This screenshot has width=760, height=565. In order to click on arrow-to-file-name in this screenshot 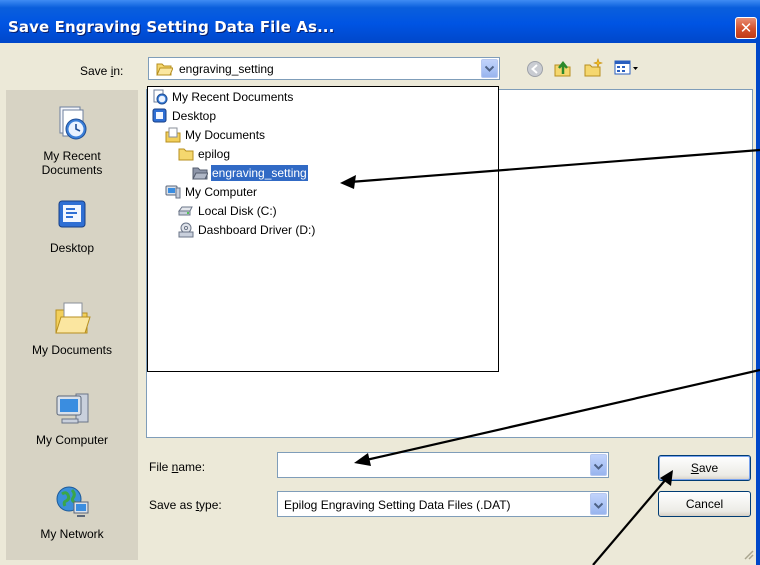, I will do `click(562, 415)`.